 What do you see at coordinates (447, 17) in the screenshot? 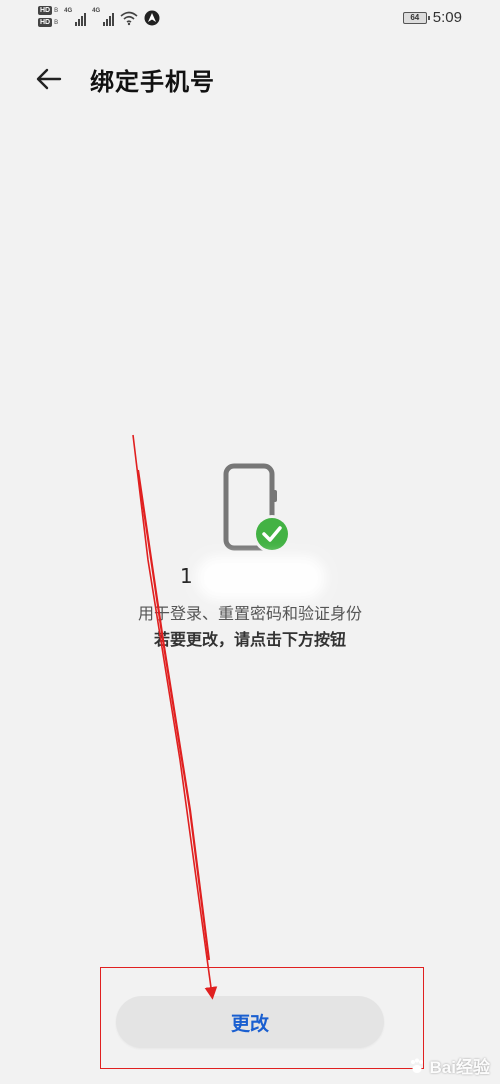
I see `clock: 5:09` at bounding box center [447, 17].